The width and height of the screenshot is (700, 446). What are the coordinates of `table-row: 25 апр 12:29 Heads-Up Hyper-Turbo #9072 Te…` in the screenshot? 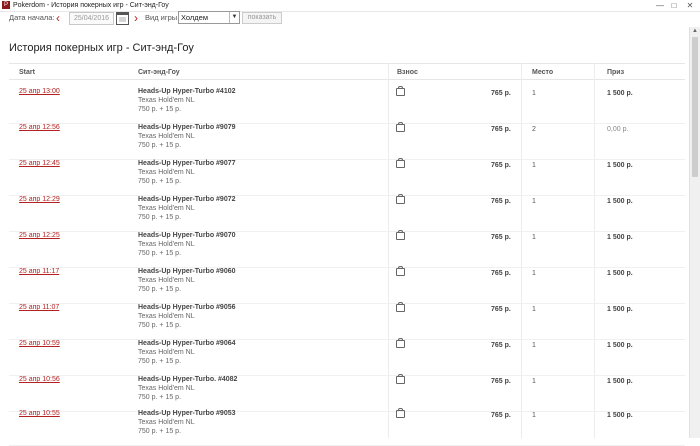 It's located at (347, 213).